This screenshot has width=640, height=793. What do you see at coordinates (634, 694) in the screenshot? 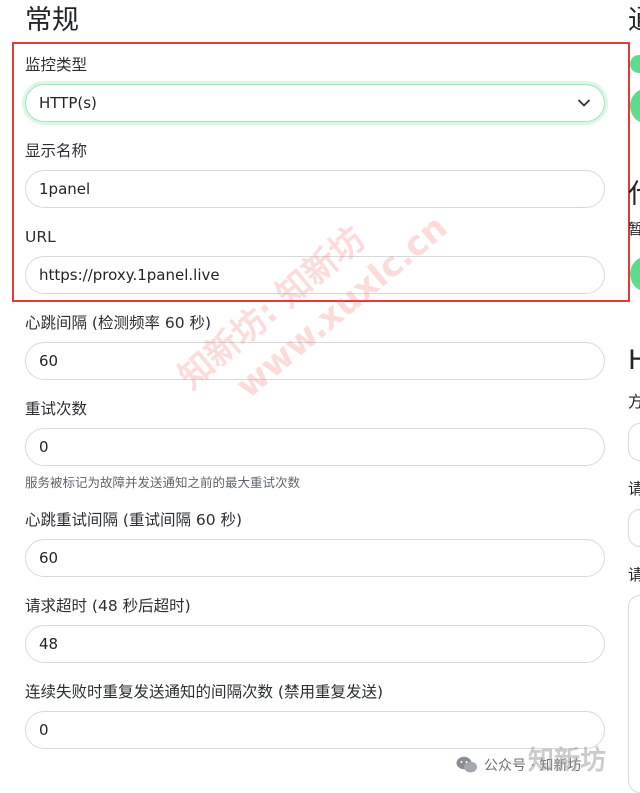
I see `right-textarea` at bounding box center [634, 694].